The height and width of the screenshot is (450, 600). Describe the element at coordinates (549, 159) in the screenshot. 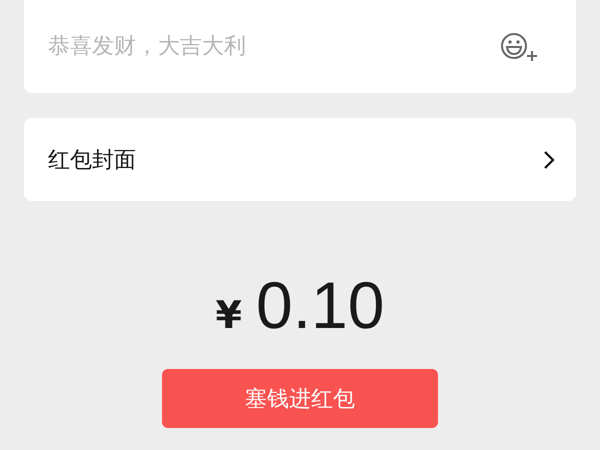

I see `chevron-right-icon` at that location.